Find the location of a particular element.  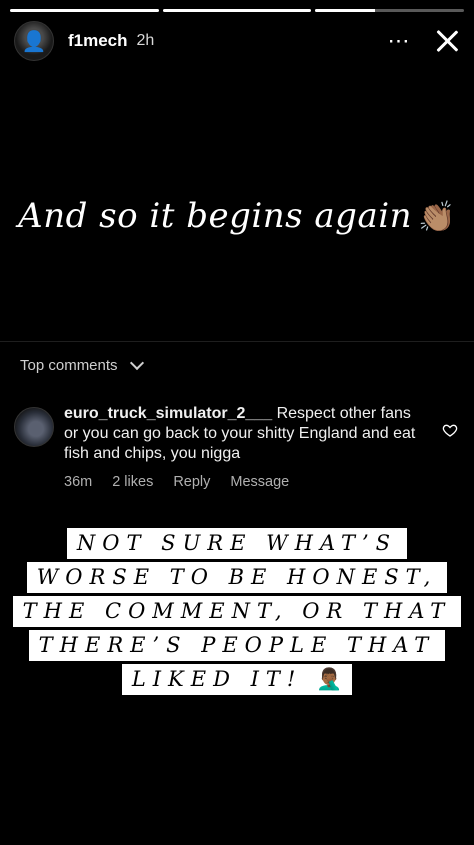

story-header: 👤 f1mech 2h ⋯ is located at coordinates (238, 41).